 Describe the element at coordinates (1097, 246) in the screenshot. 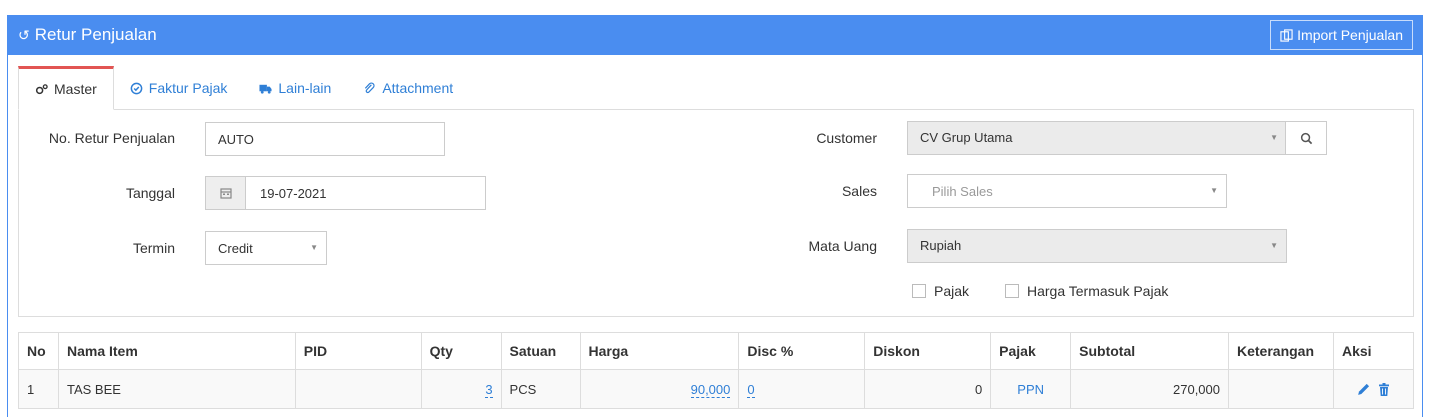

I see `mata-uang-select: Rupiah ▼` at that location.